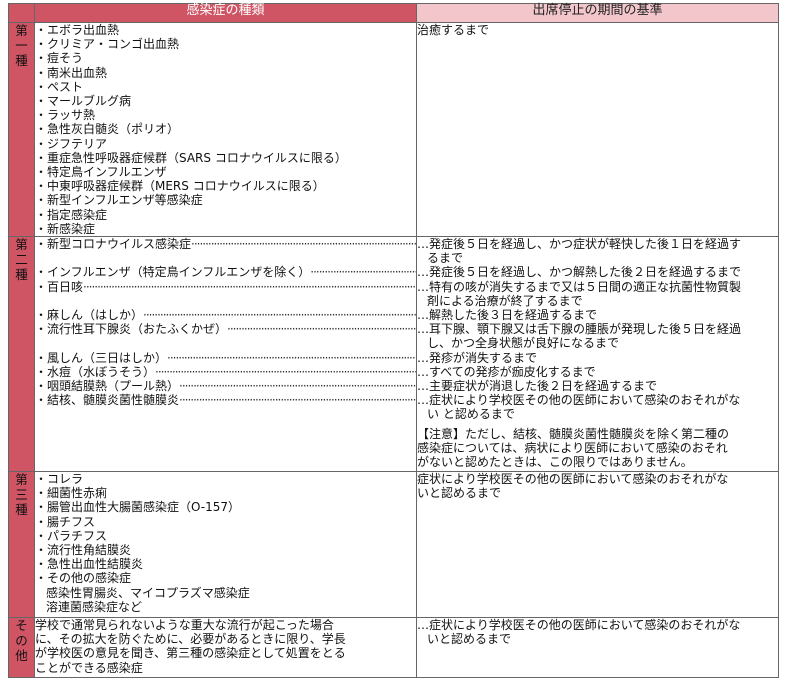 This screenshot has width=786, height=690. What do you see at coordinates (190, 639) in the screenshot?
I see `description-line: に、その拡大を防ぐために、必要があるときに限り、学長` at bounding box center [190, 639].